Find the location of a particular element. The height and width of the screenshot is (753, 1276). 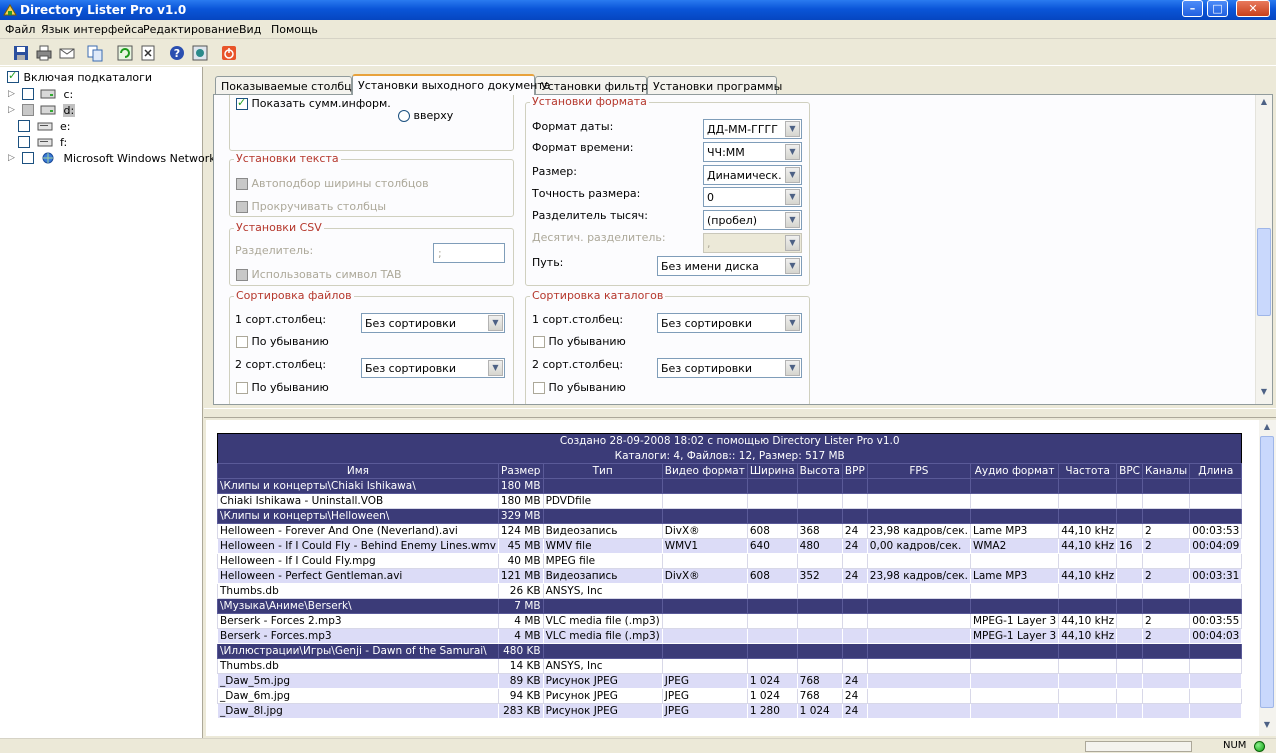

menu-language: Язык интерфейса is located at coordinates (92, 29).